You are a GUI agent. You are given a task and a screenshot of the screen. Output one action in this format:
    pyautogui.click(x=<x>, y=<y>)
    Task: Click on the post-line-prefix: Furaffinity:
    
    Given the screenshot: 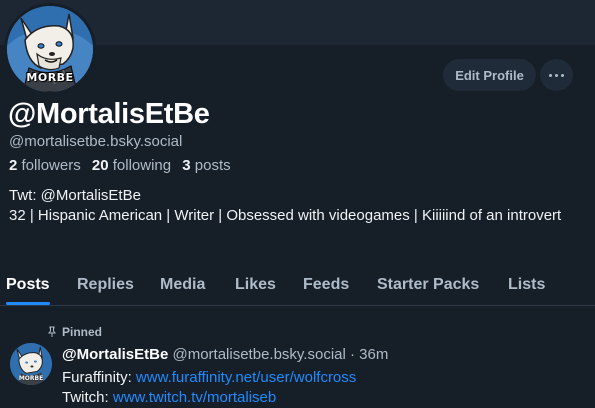 What is the action you would take?
    pyautogui.click(x=99, y=377)
    